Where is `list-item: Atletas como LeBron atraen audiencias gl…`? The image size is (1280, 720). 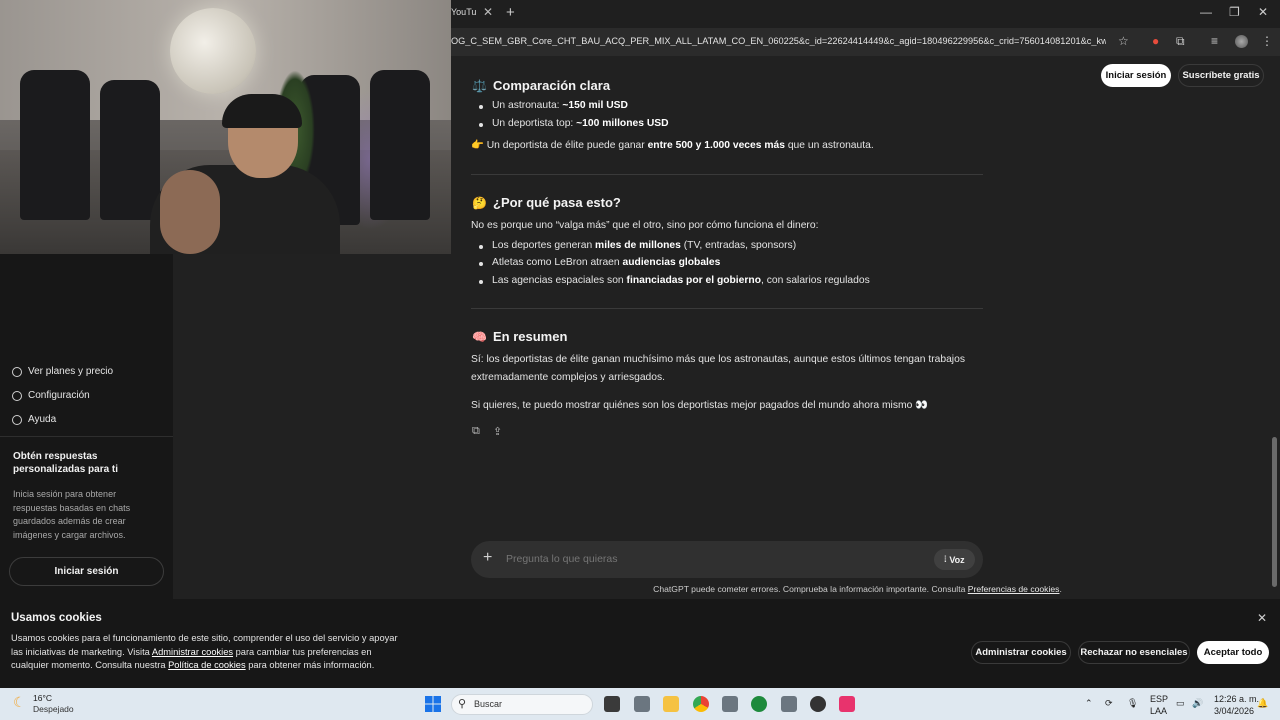
list-item: Atletas como LeBron atraen audiencias gl… is located at coordinates (599, 262).